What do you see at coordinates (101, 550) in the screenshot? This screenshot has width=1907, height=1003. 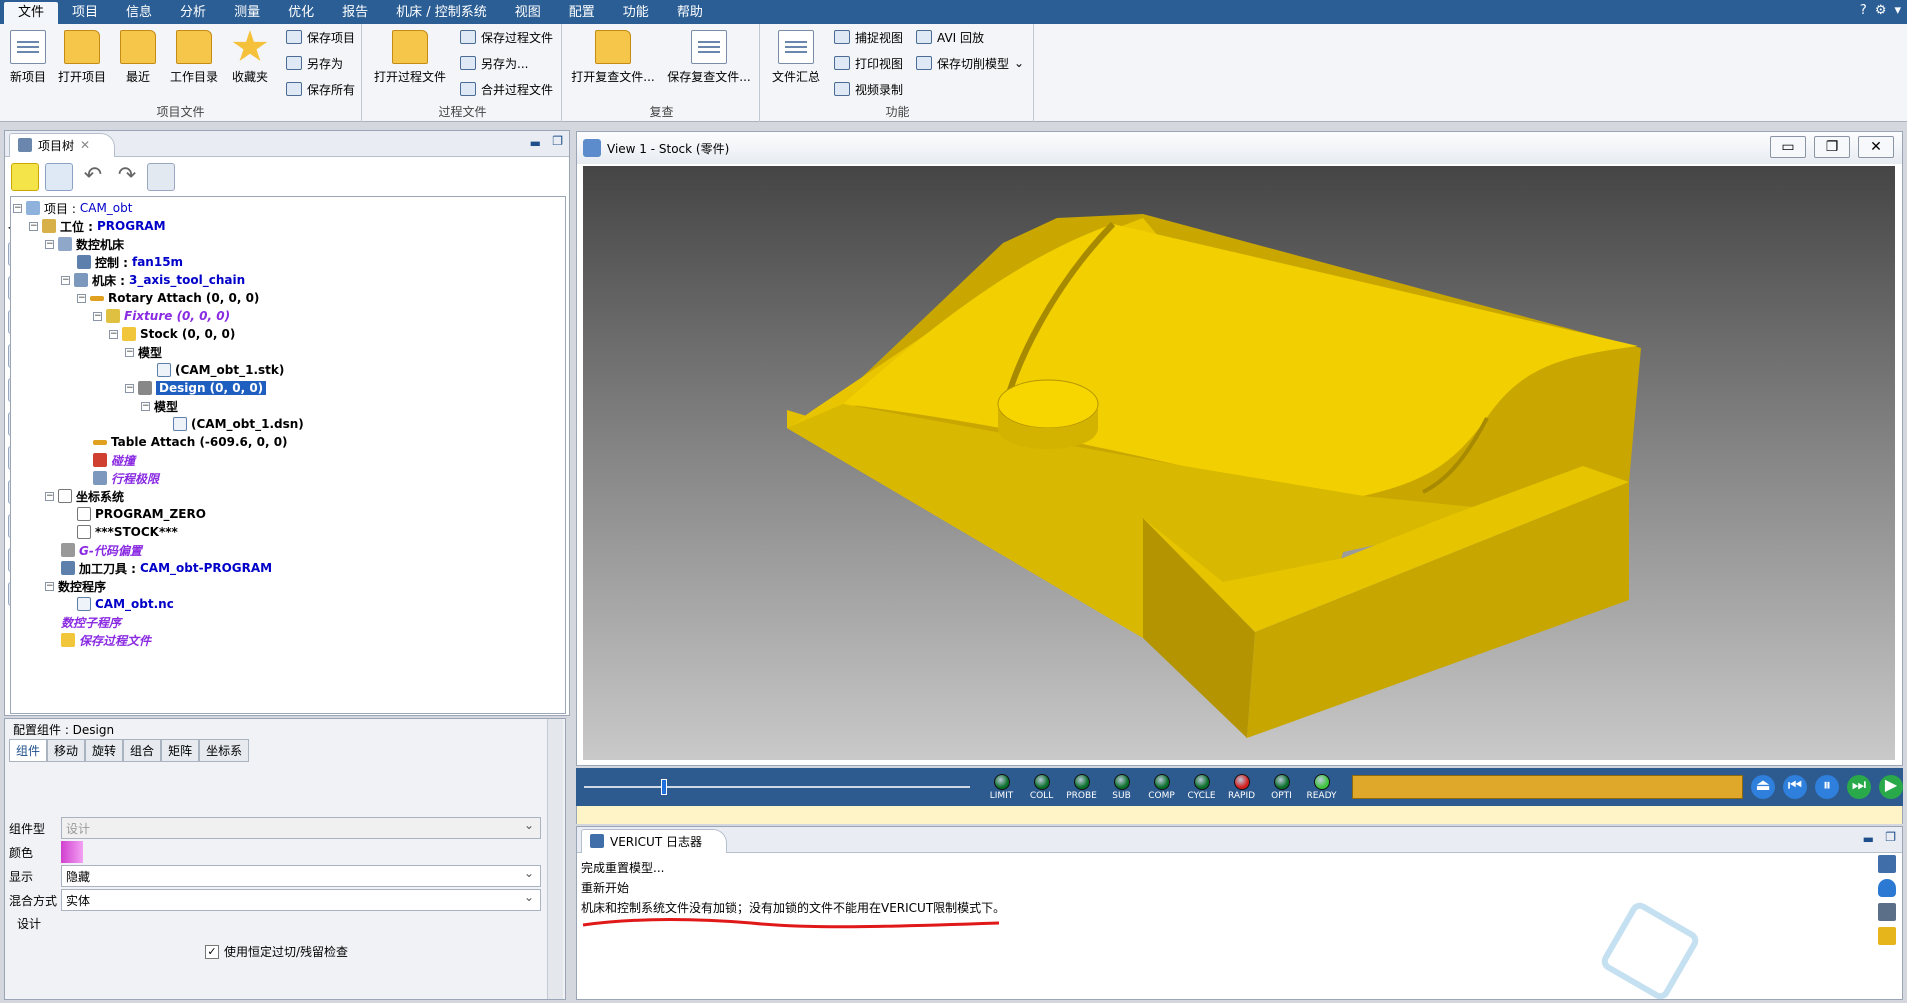 I see `tree-node-gcode-offset: G-代码偏置` at bounding box center [101, 550].